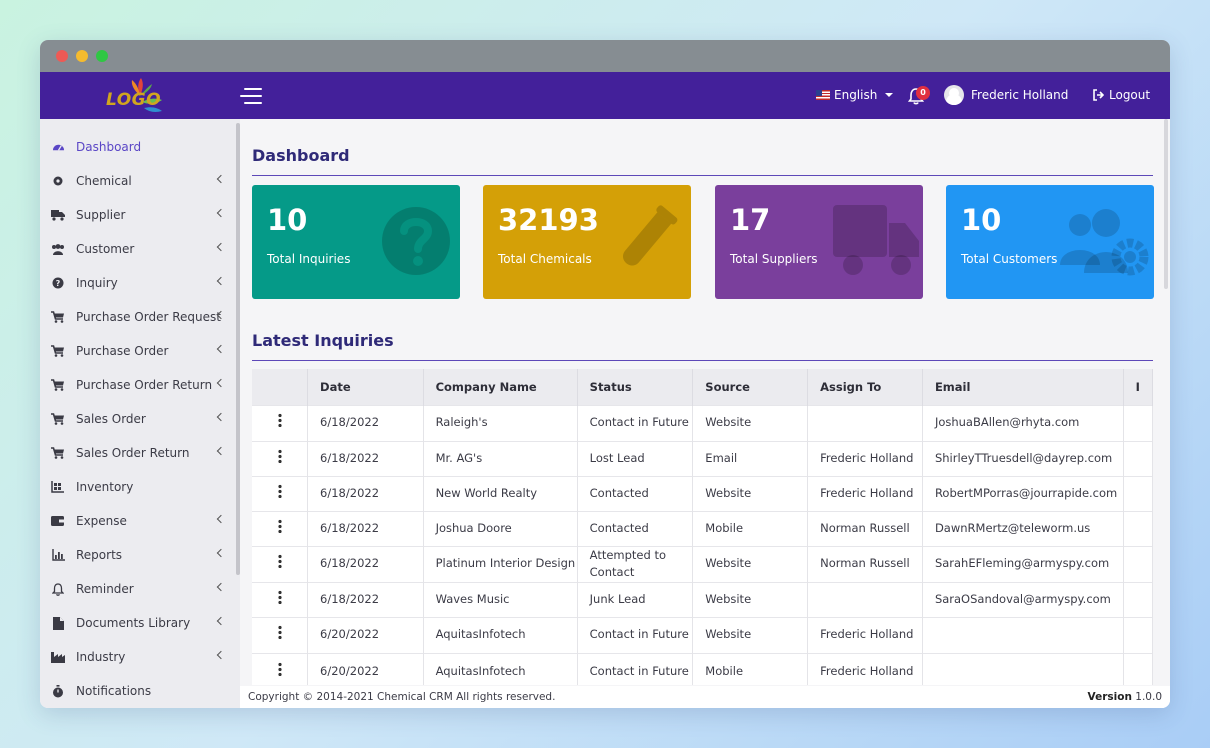  What do you see at coordinates (97, 283) in the screenshot?
I see `sidebar-item-label: Inquiry` at bounding box center [97, 283].